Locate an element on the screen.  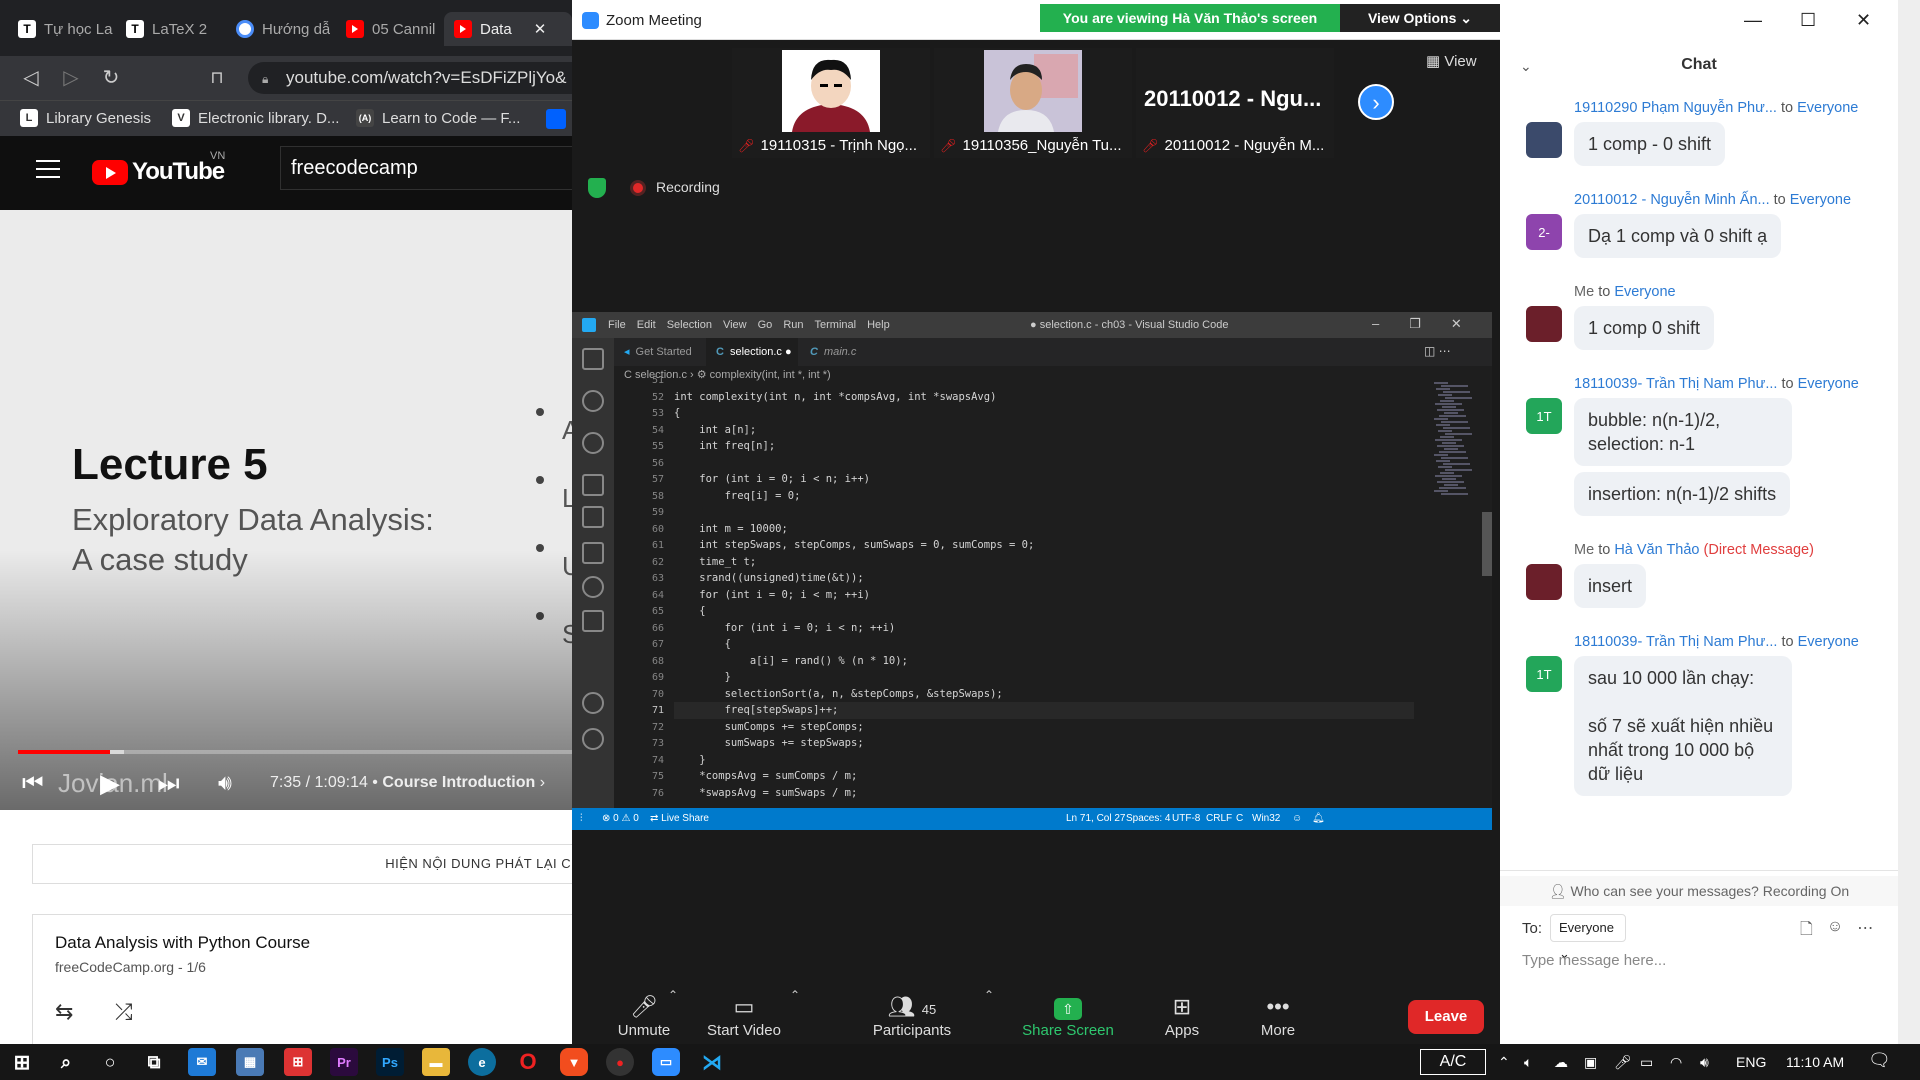
message-bubble: 1 comp - 0 shift is located at coordinates (1650, 144).